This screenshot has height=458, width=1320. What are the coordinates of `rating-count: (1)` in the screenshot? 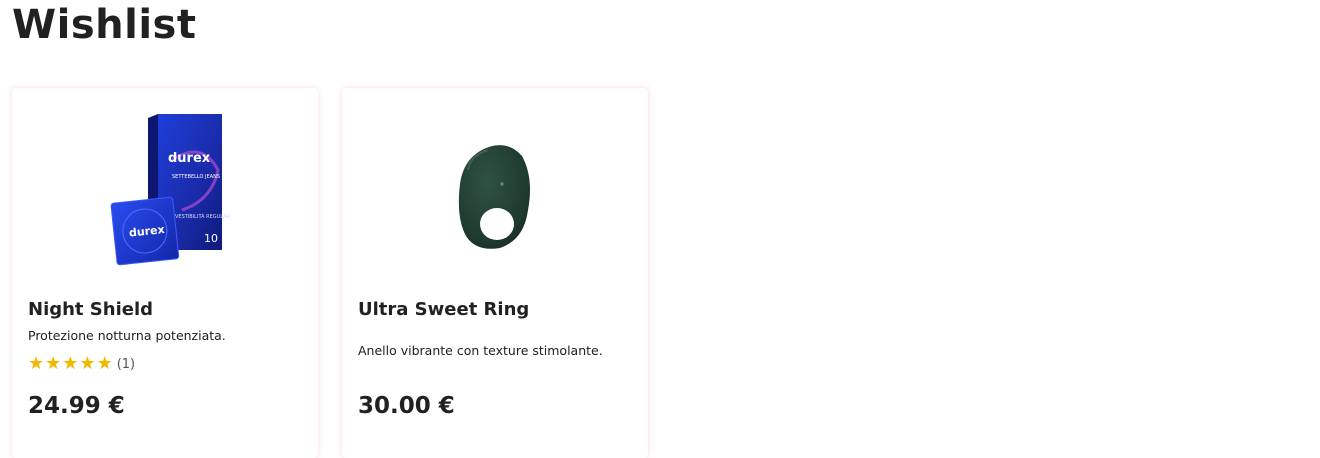 It's located at (126, 364).